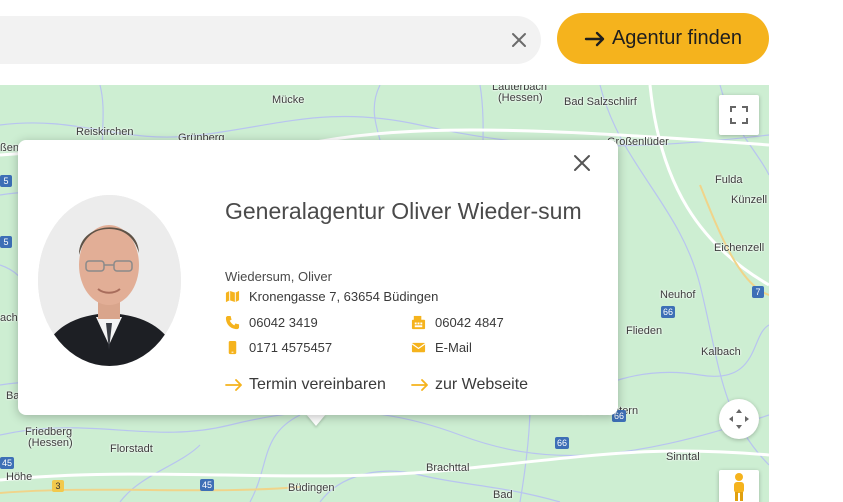  I want to click on phone-row: 06042 3419, so click(271, 322).